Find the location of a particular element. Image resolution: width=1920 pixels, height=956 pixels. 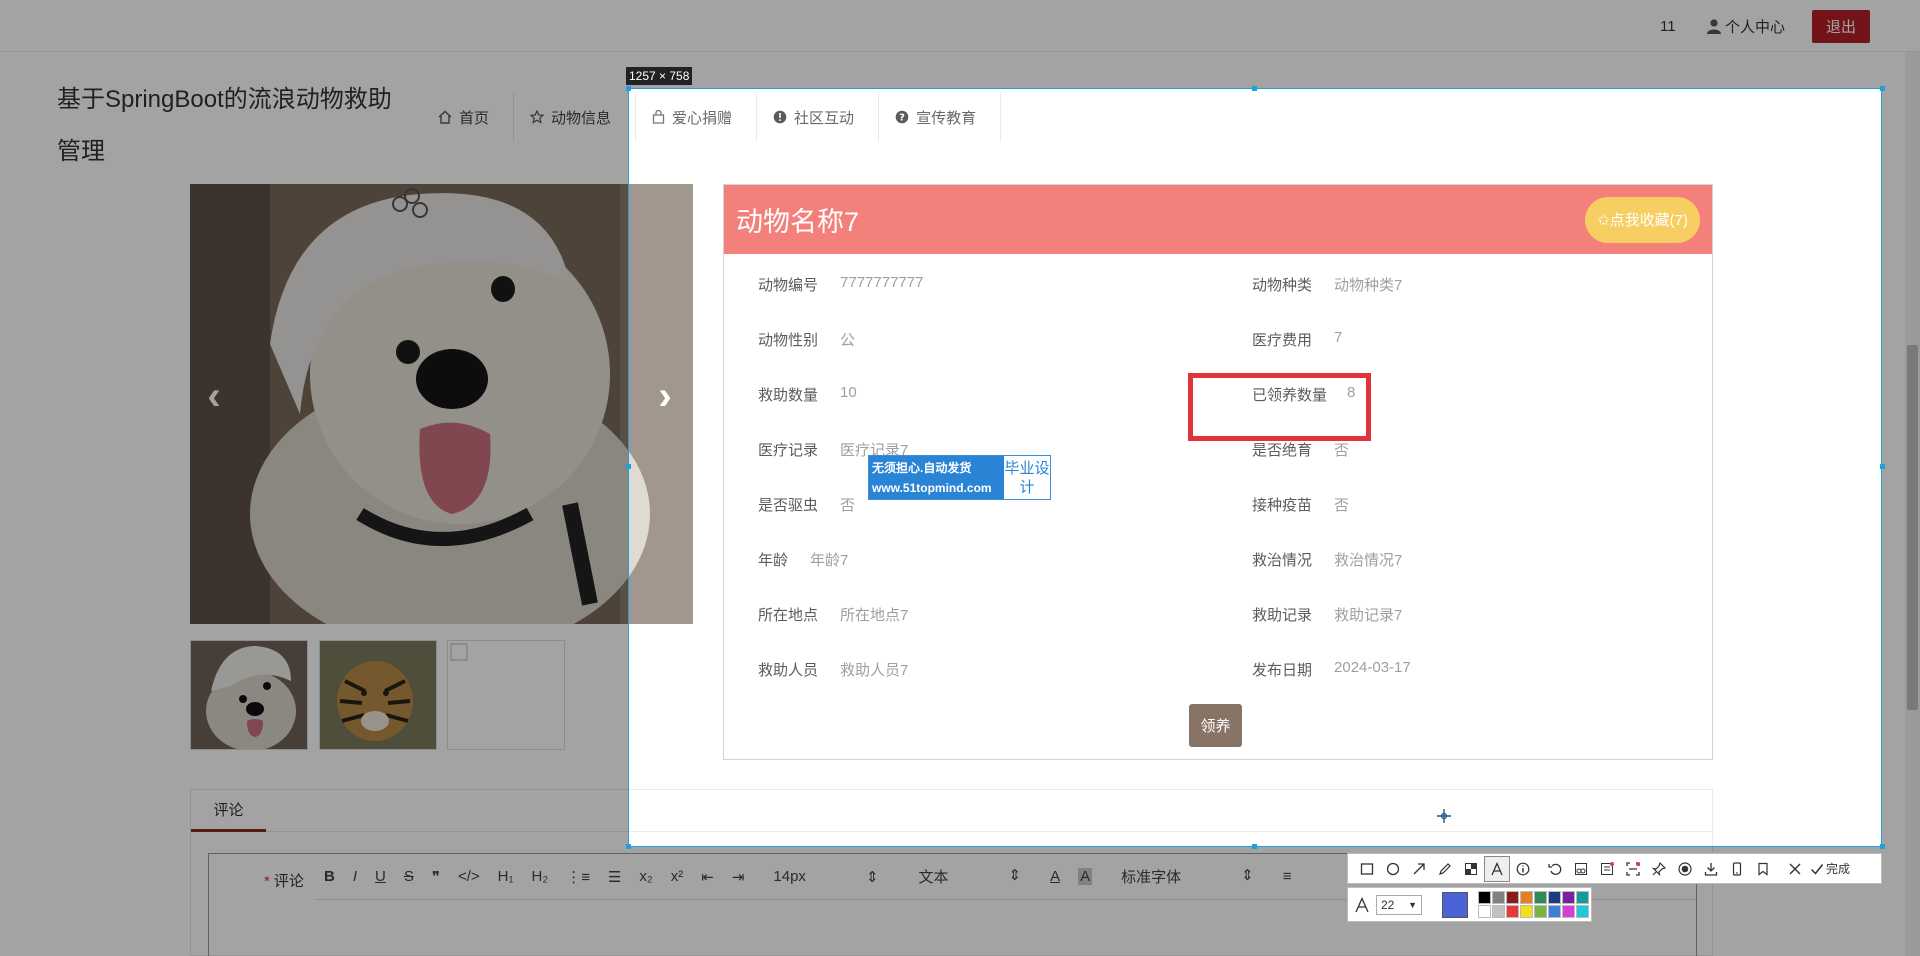

text-icon is located at coordinates (1497, 869).